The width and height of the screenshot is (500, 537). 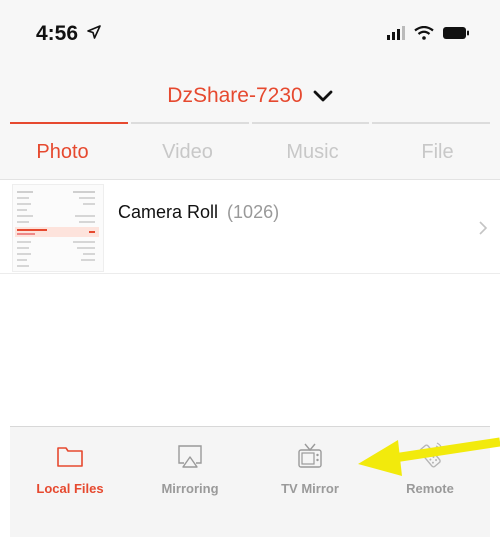 I want to click on status-bar: 4:56, so click(x=250, y=35).